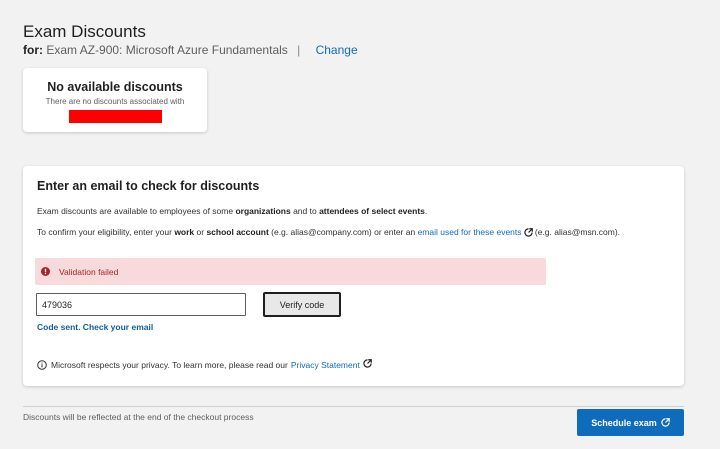 The image size is (720, 449). What do you see at coordinates (624, 422) in the screenshot?
I see `schedule-exam-label: Schedule exam` at bounding box center [624, 422].